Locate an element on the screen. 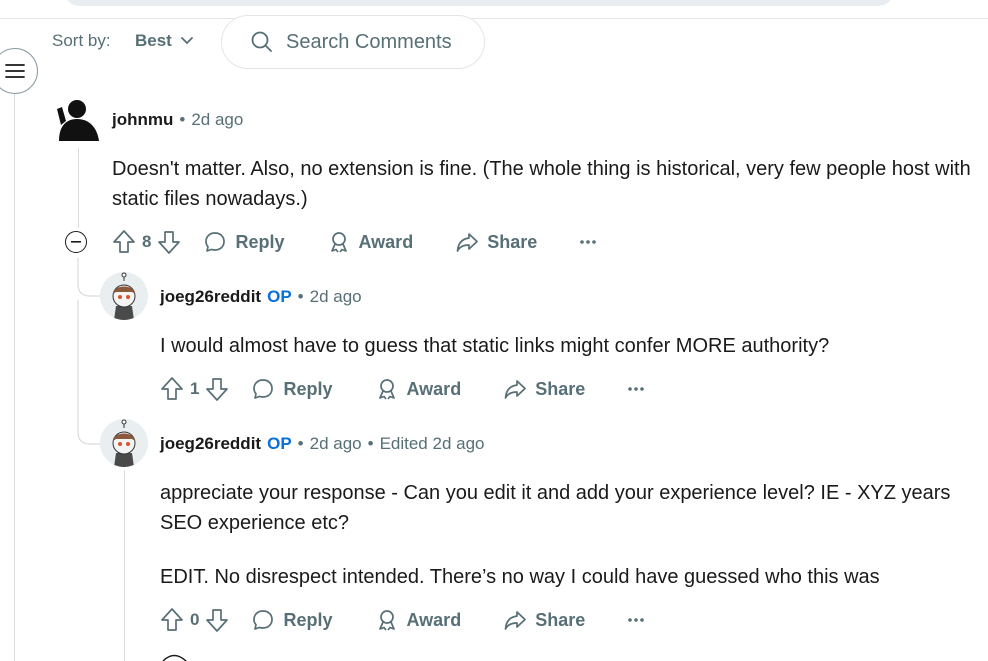 The height and width of the screenshot is (661, 988). comment-actions: 1 Reply Award Share is located at coordinates (402, 389).